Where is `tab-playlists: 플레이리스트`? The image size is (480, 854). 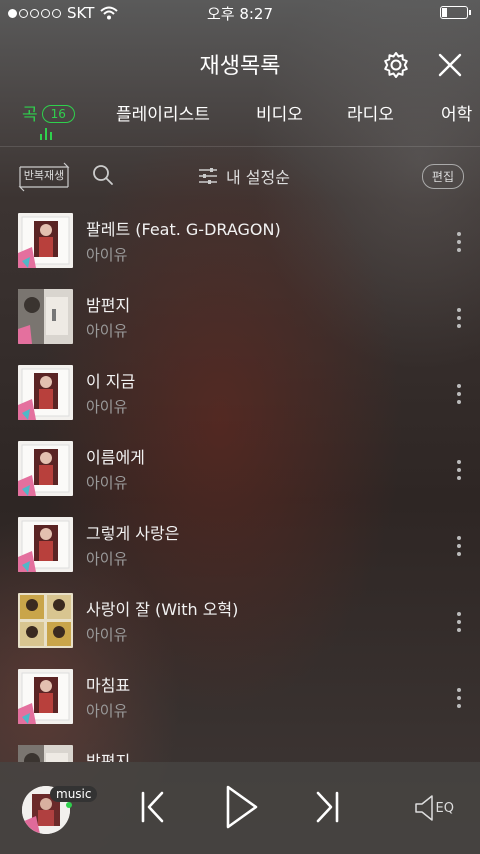 tab-playlists: 플레이리스트 is located at coordinates (163, 112).